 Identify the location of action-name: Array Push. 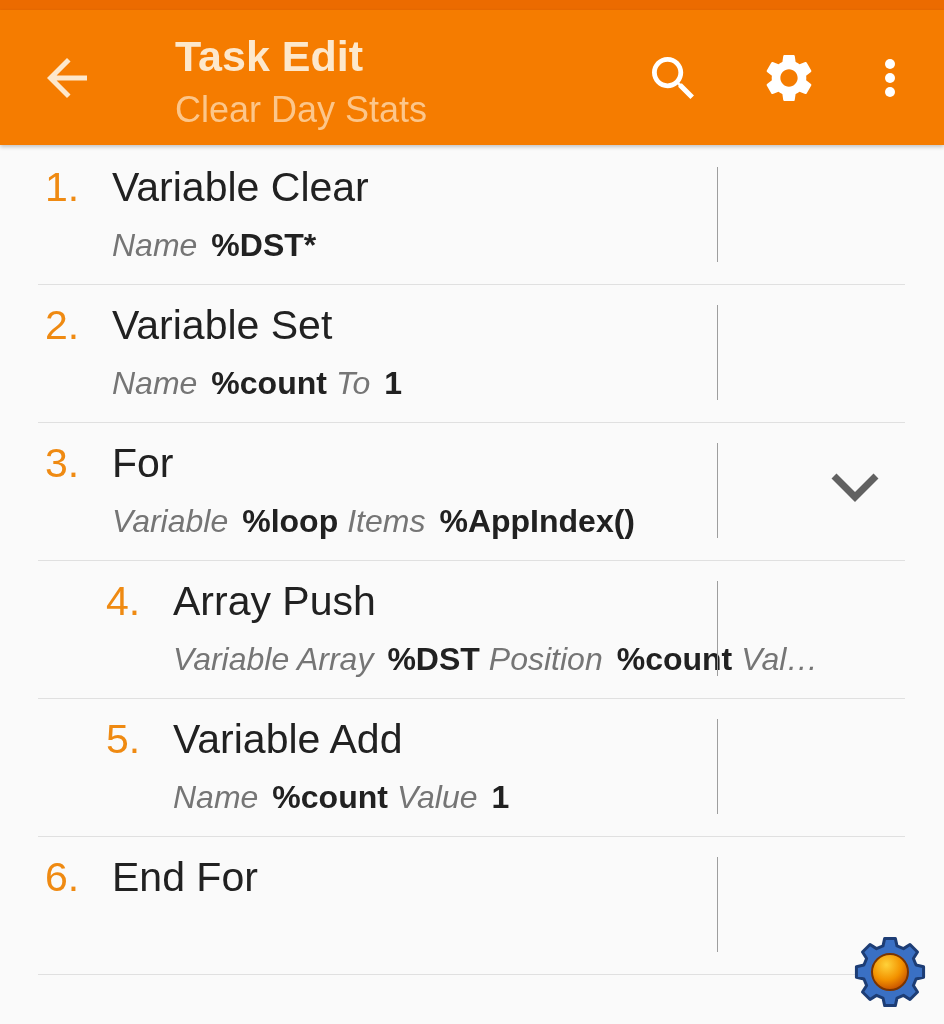
(274, 601).